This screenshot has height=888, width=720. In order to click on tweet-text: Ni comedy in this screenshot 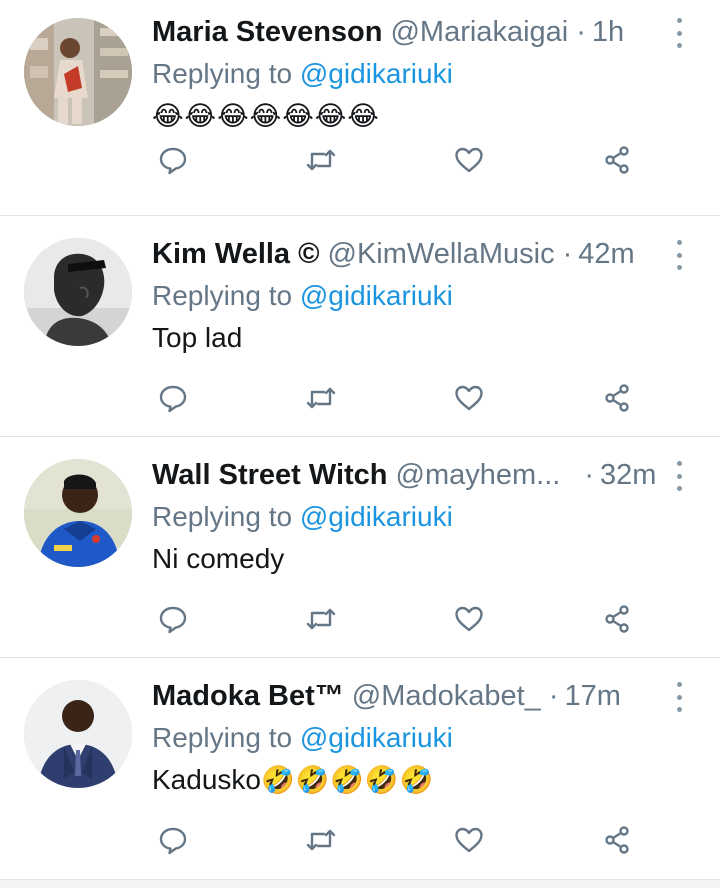, I will do `click(406, 559)`.